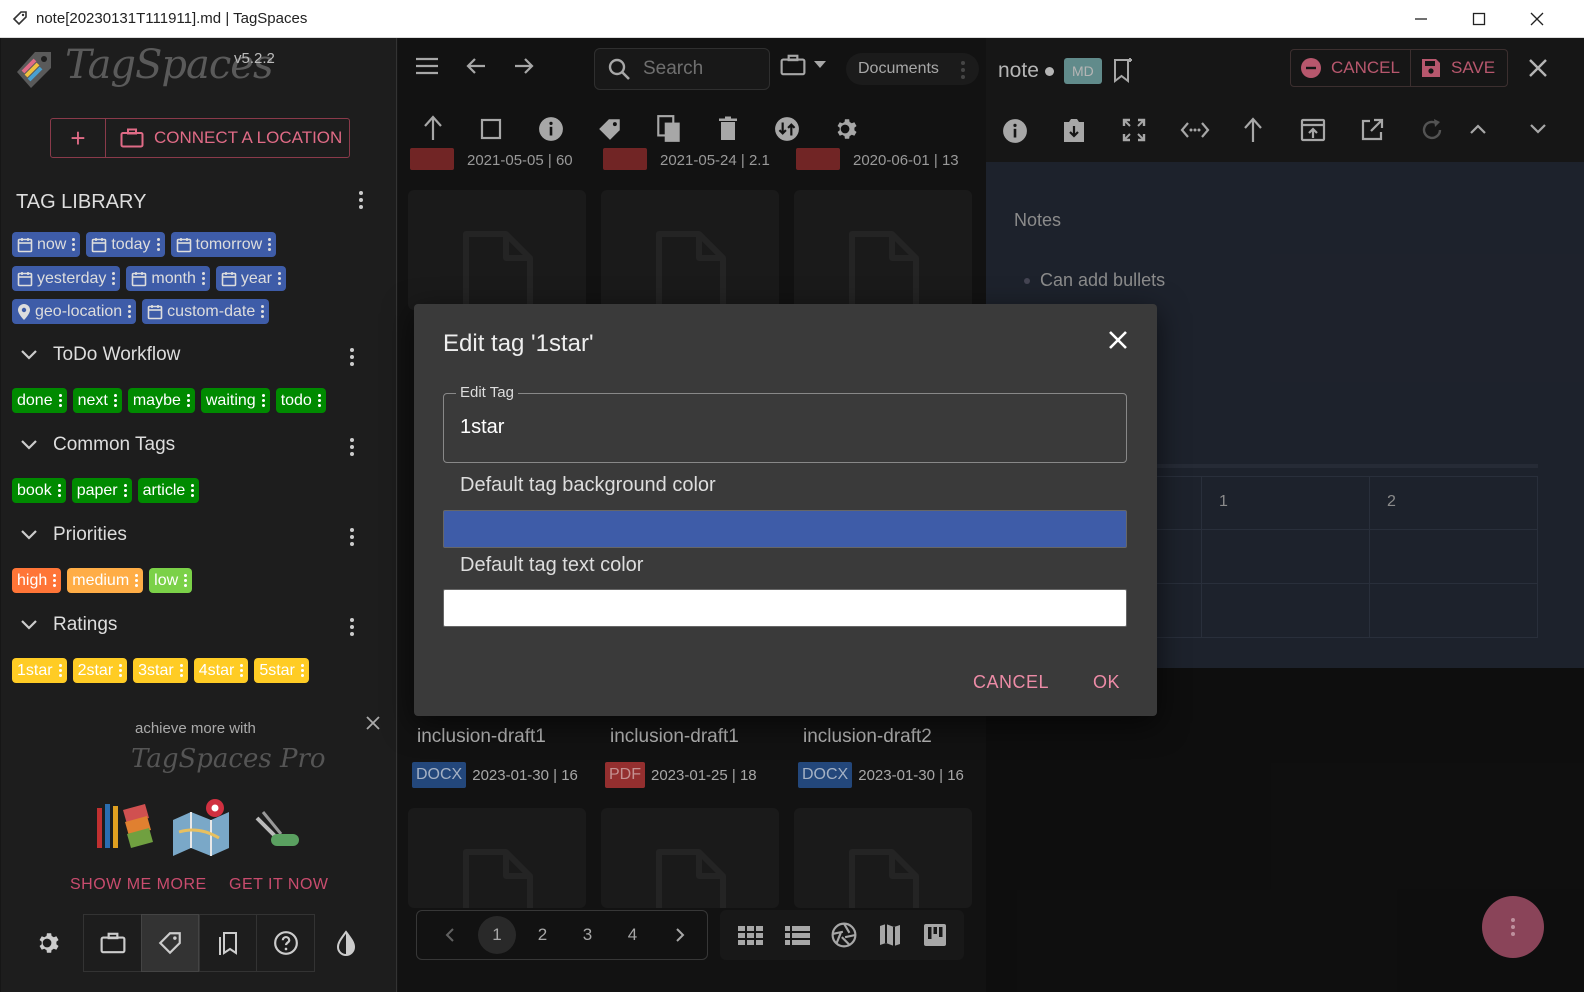 Image resolution: width=1584 pixels, height=992 pixels. I want to click on smart-tags-row: yesterday month year, so click(149, 278).